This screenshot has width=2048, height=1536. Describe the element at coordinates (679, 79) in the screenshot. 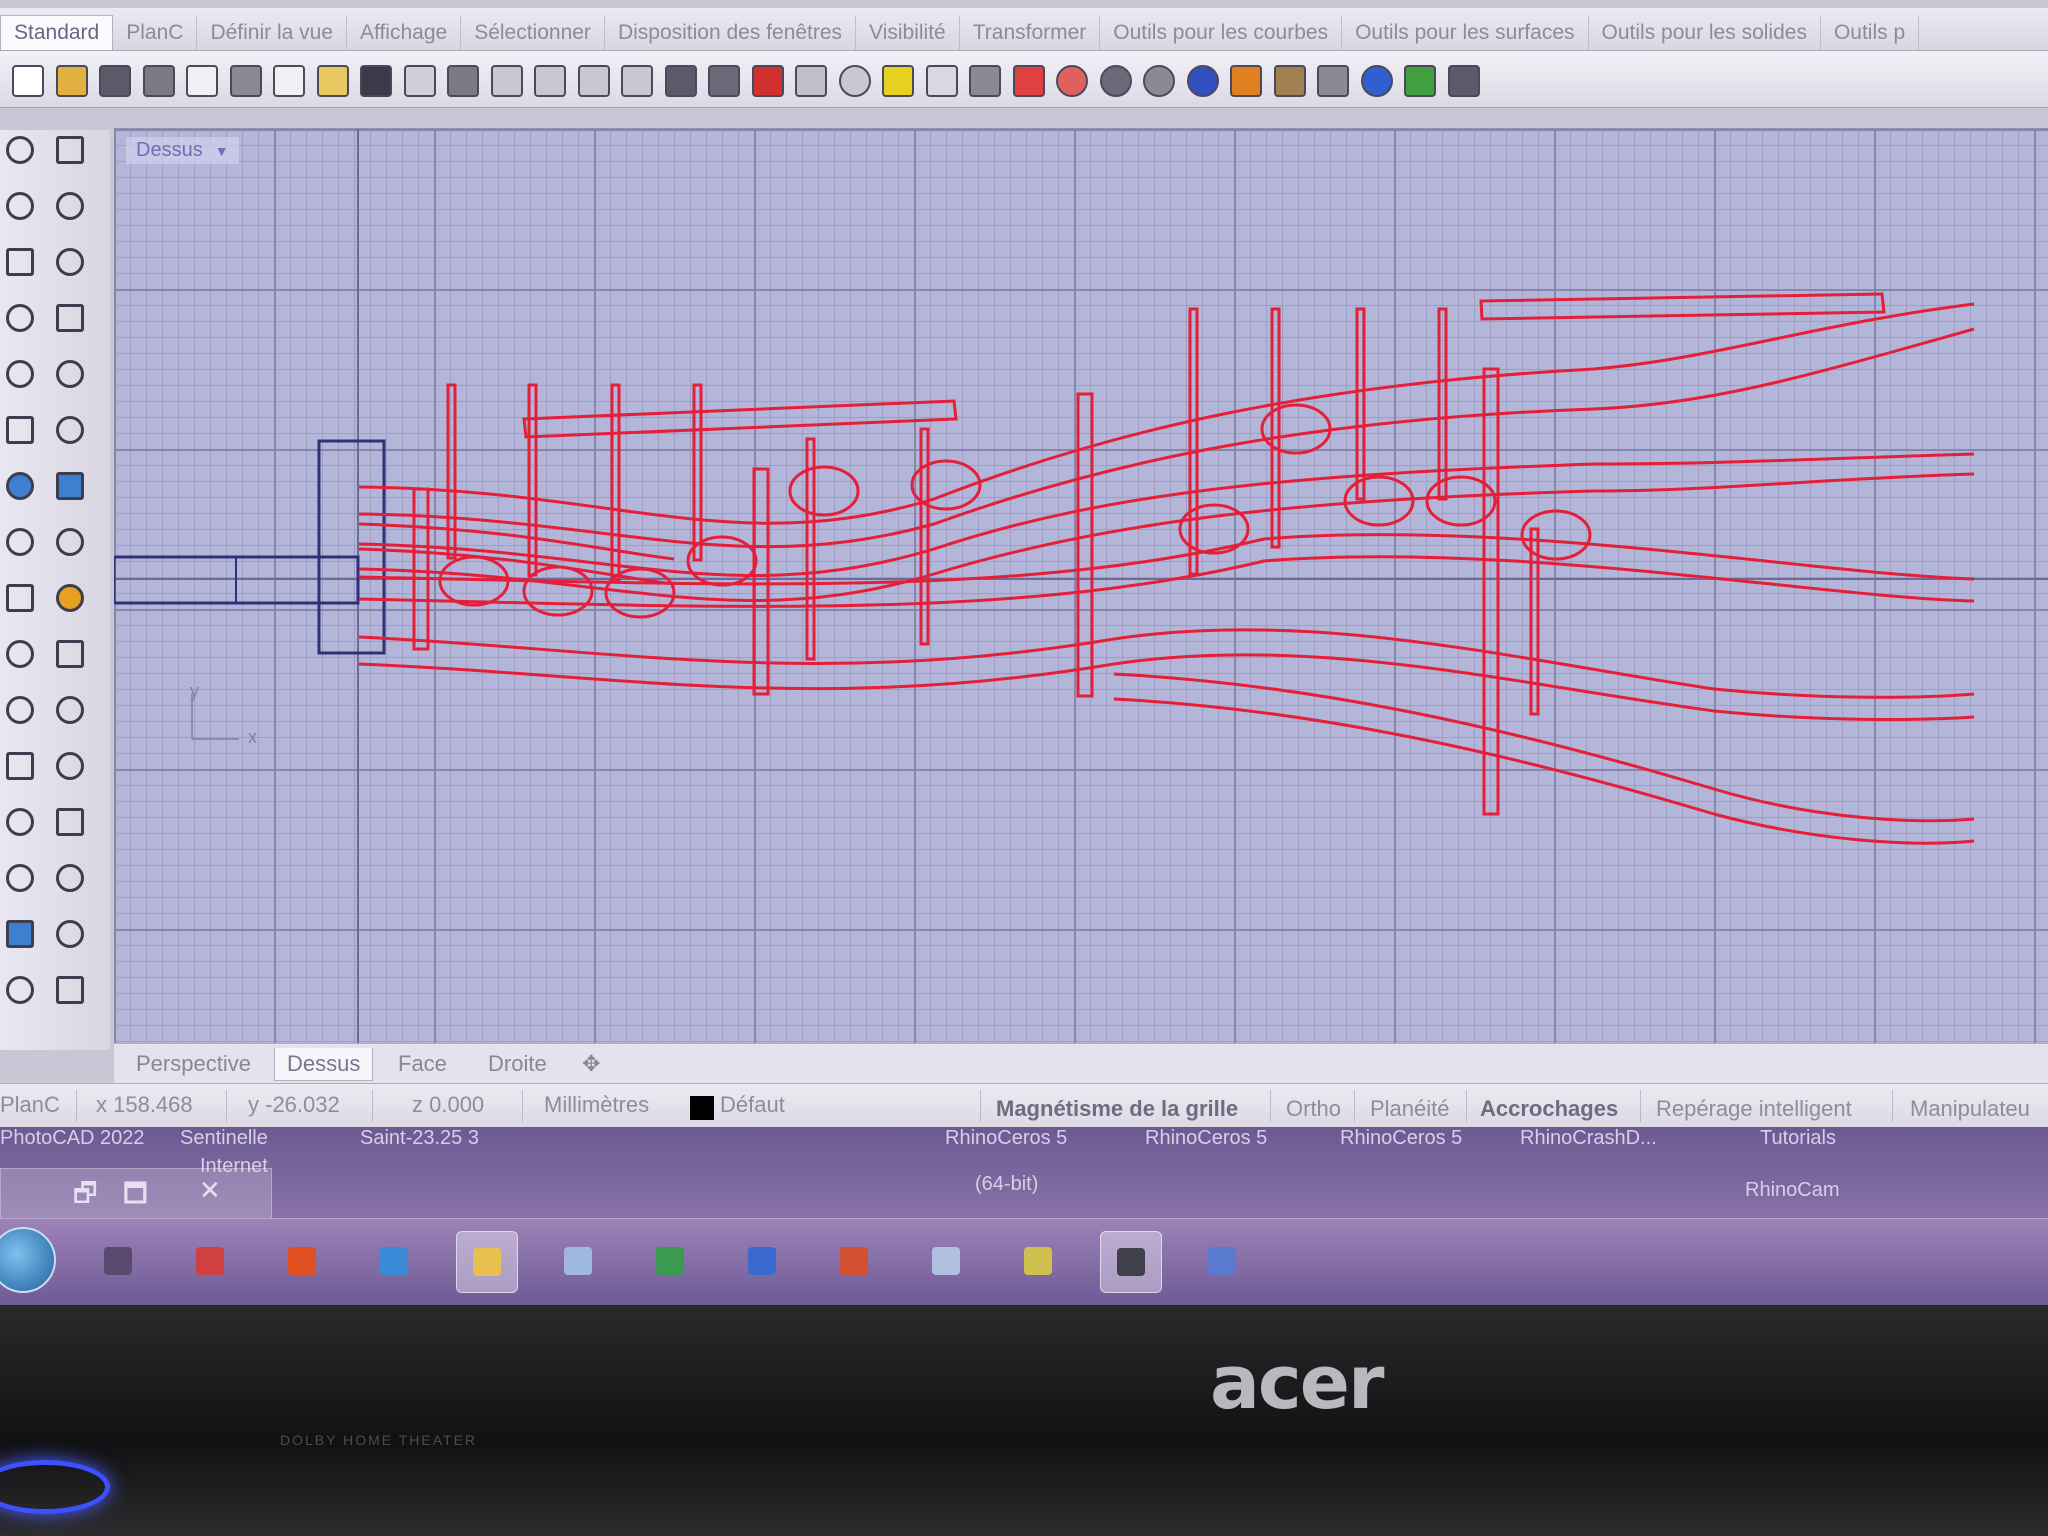

I see `rotate-view-icon` at that location.